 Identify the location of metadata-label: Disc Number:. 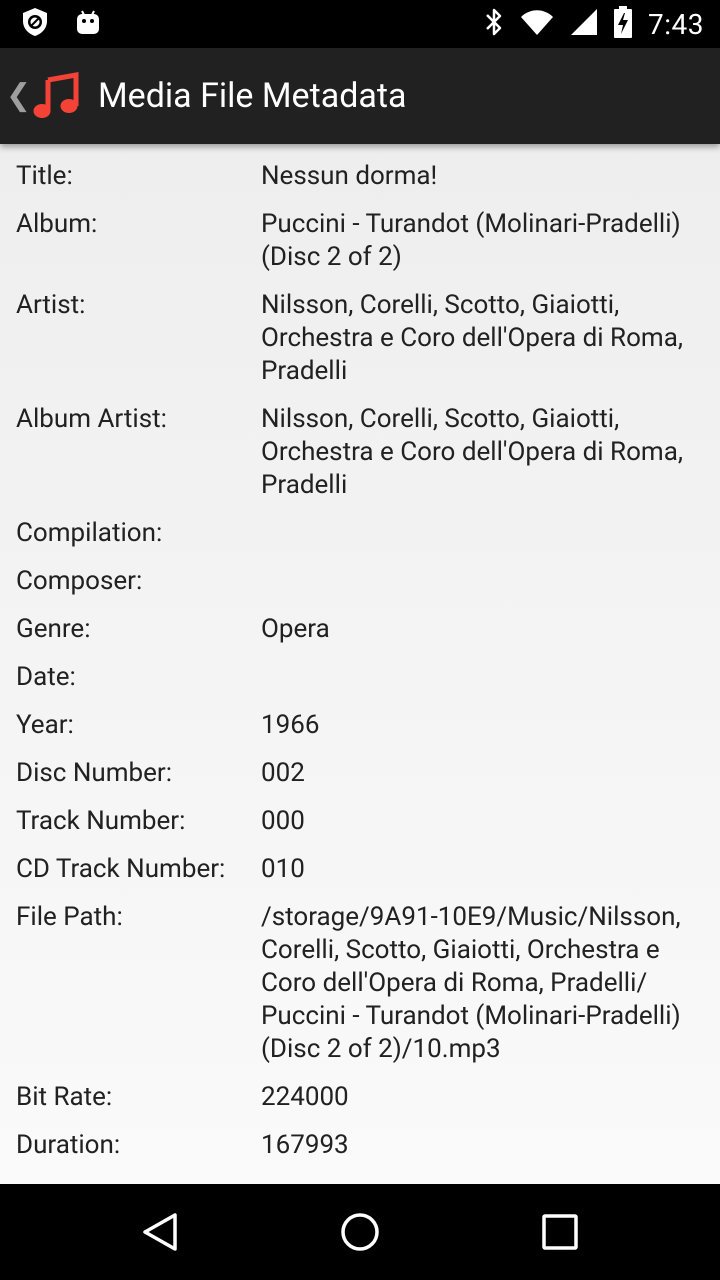
(94, 773).